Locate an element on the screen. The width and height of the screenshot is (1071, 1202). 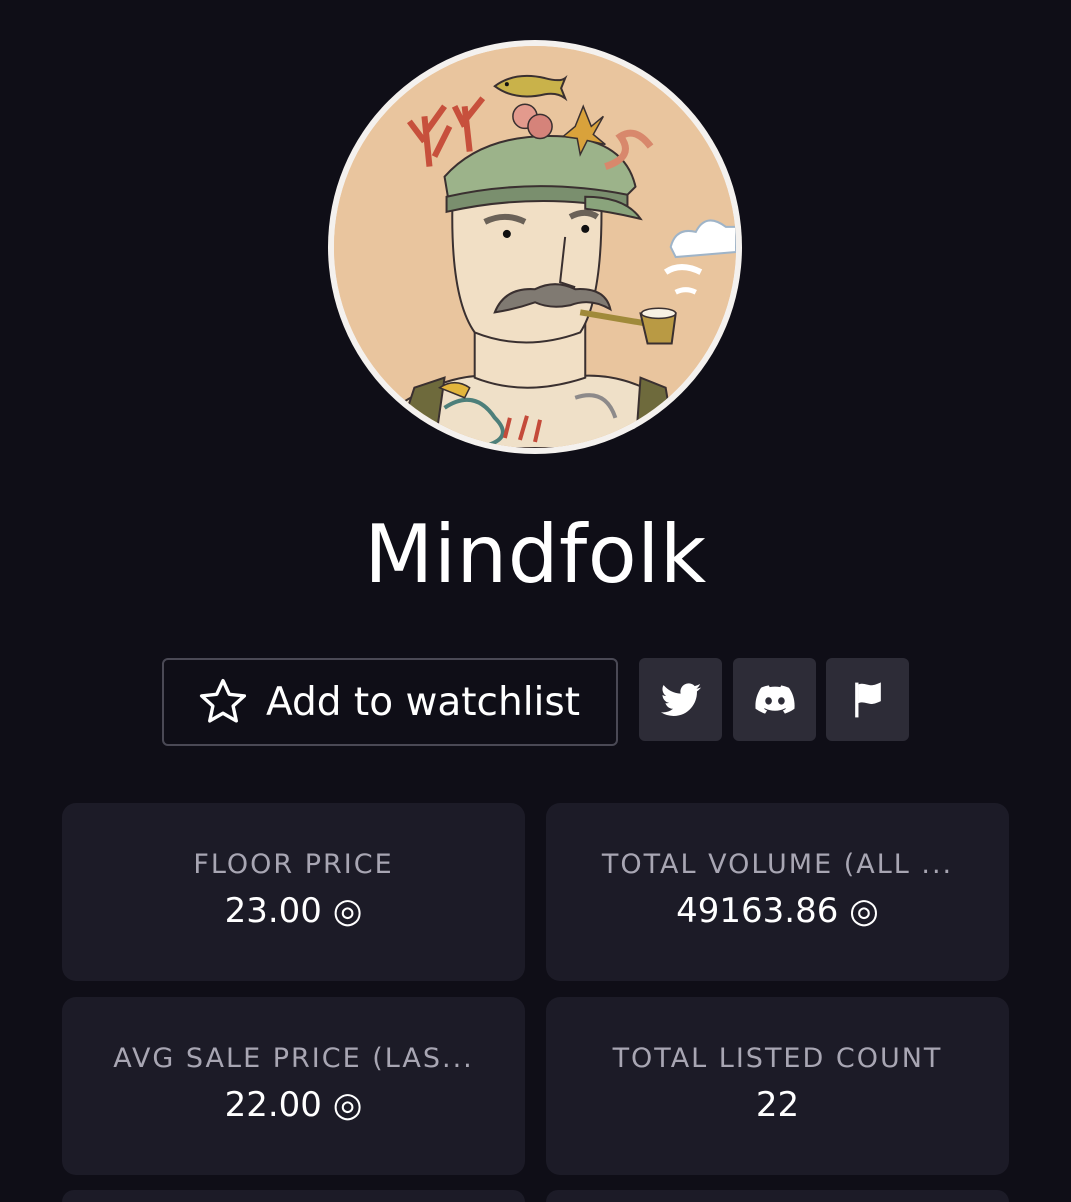
discord-icon is located at coordinates (774, 699).